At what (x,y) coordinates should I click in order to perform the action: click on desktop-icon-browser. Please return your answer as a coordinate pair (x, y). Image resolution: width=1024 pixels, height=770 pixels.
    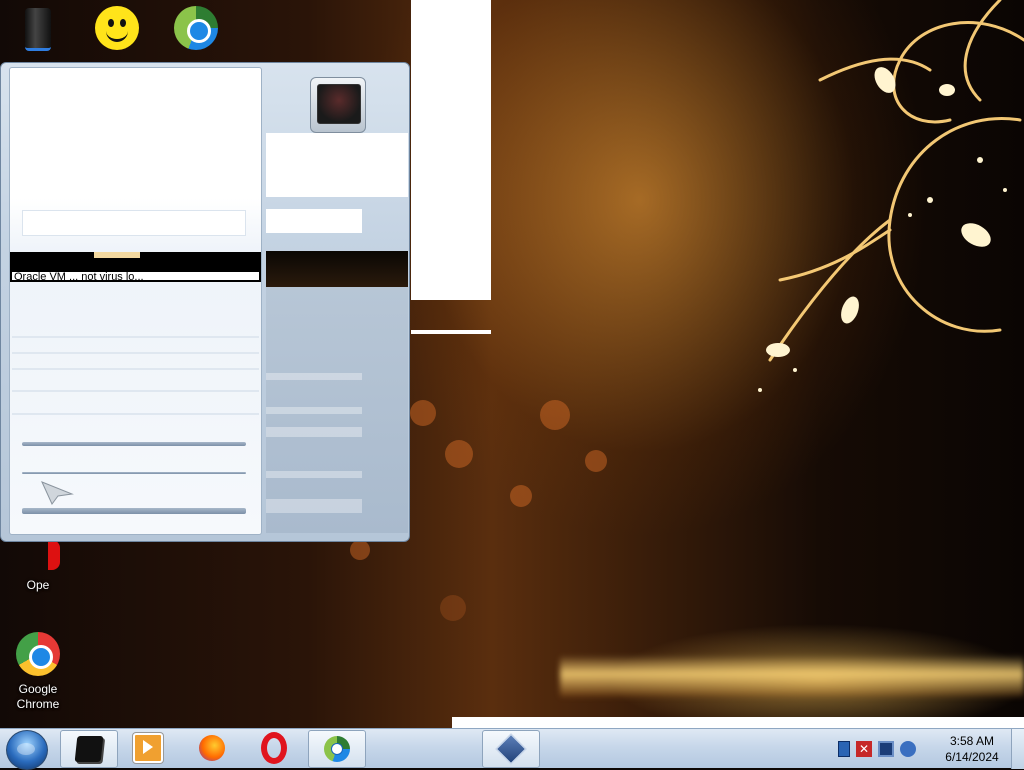
    Looking at the image, I should click on (196, 30).